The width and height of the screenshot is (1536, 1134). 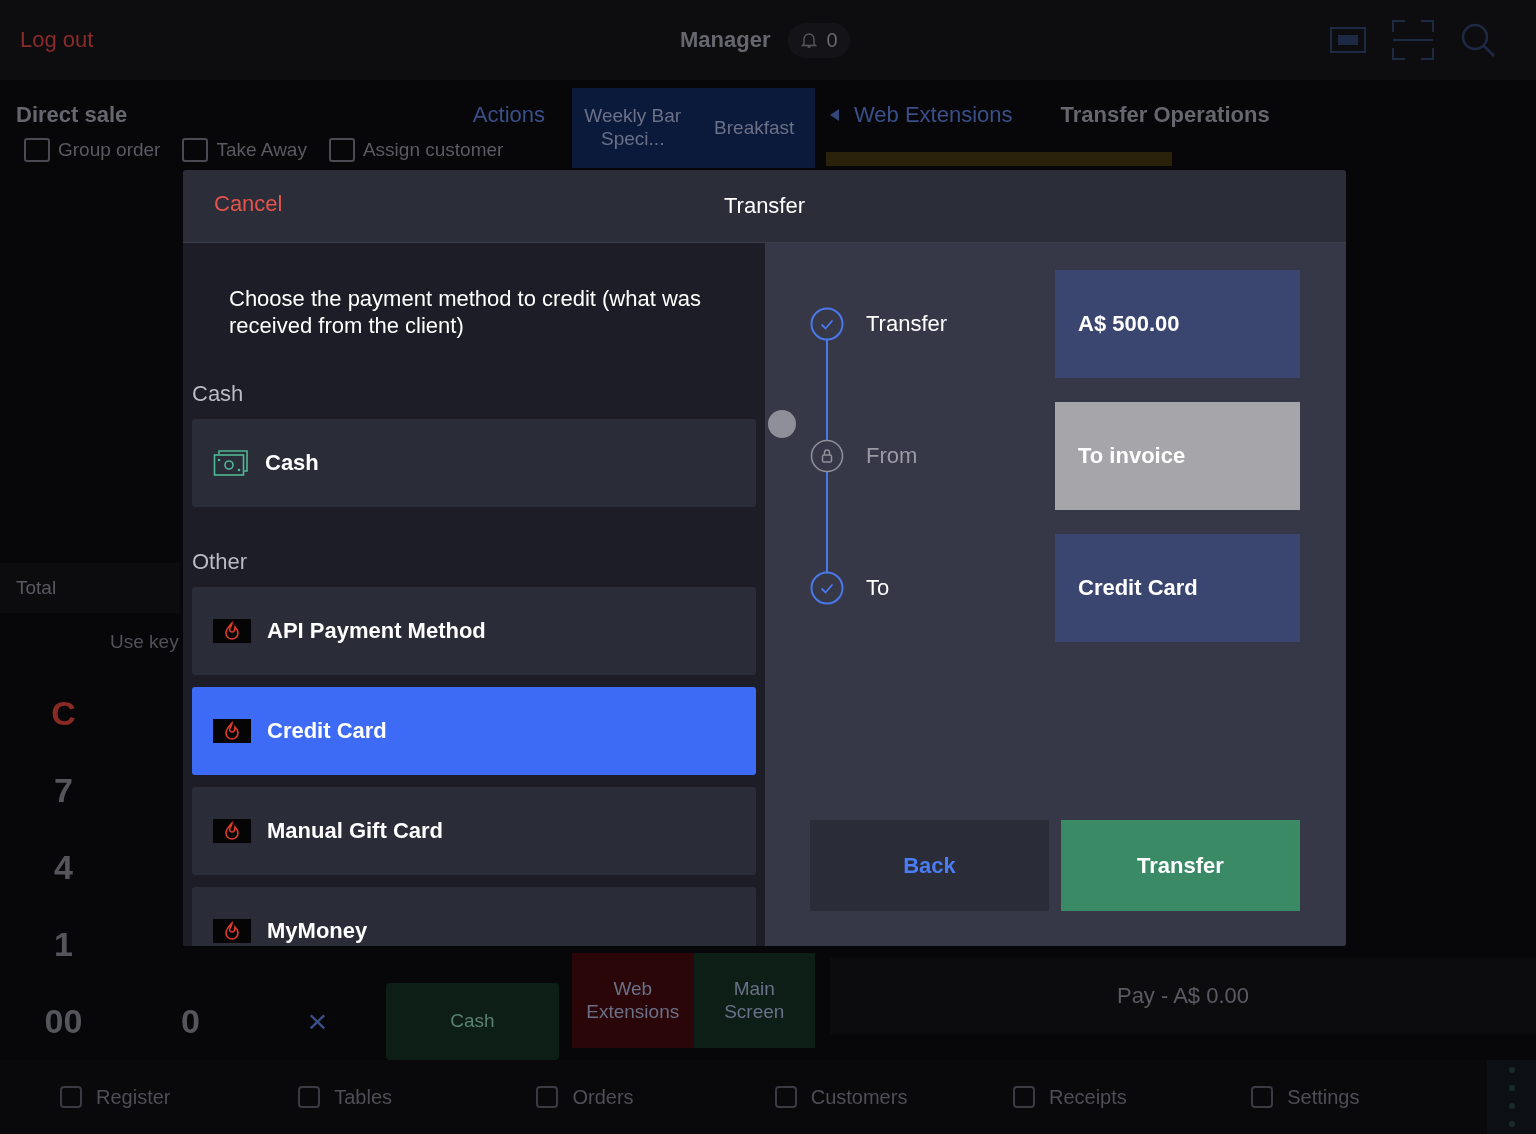 What do you see at coordinates (474, 631) in the screenshot?
I see `payment-method-item: API Payment Method` at bounding box center [474, 631].